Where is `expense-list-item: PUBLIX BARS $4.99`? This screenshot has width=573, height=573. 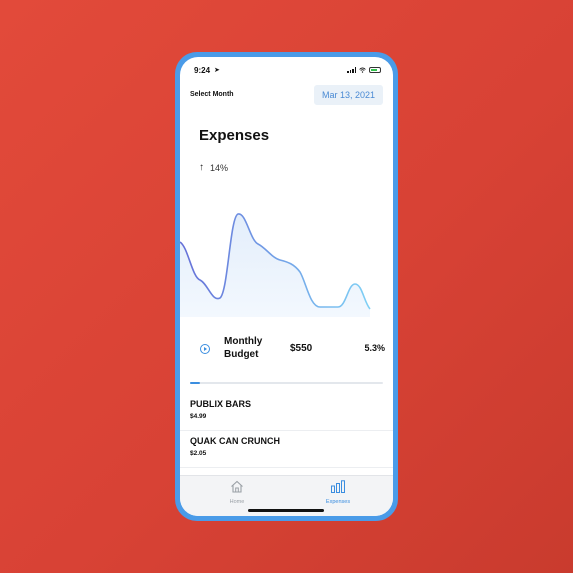 expense-list-item: PUBLIX BARS $4.99 is located at coordinates (286, 412).